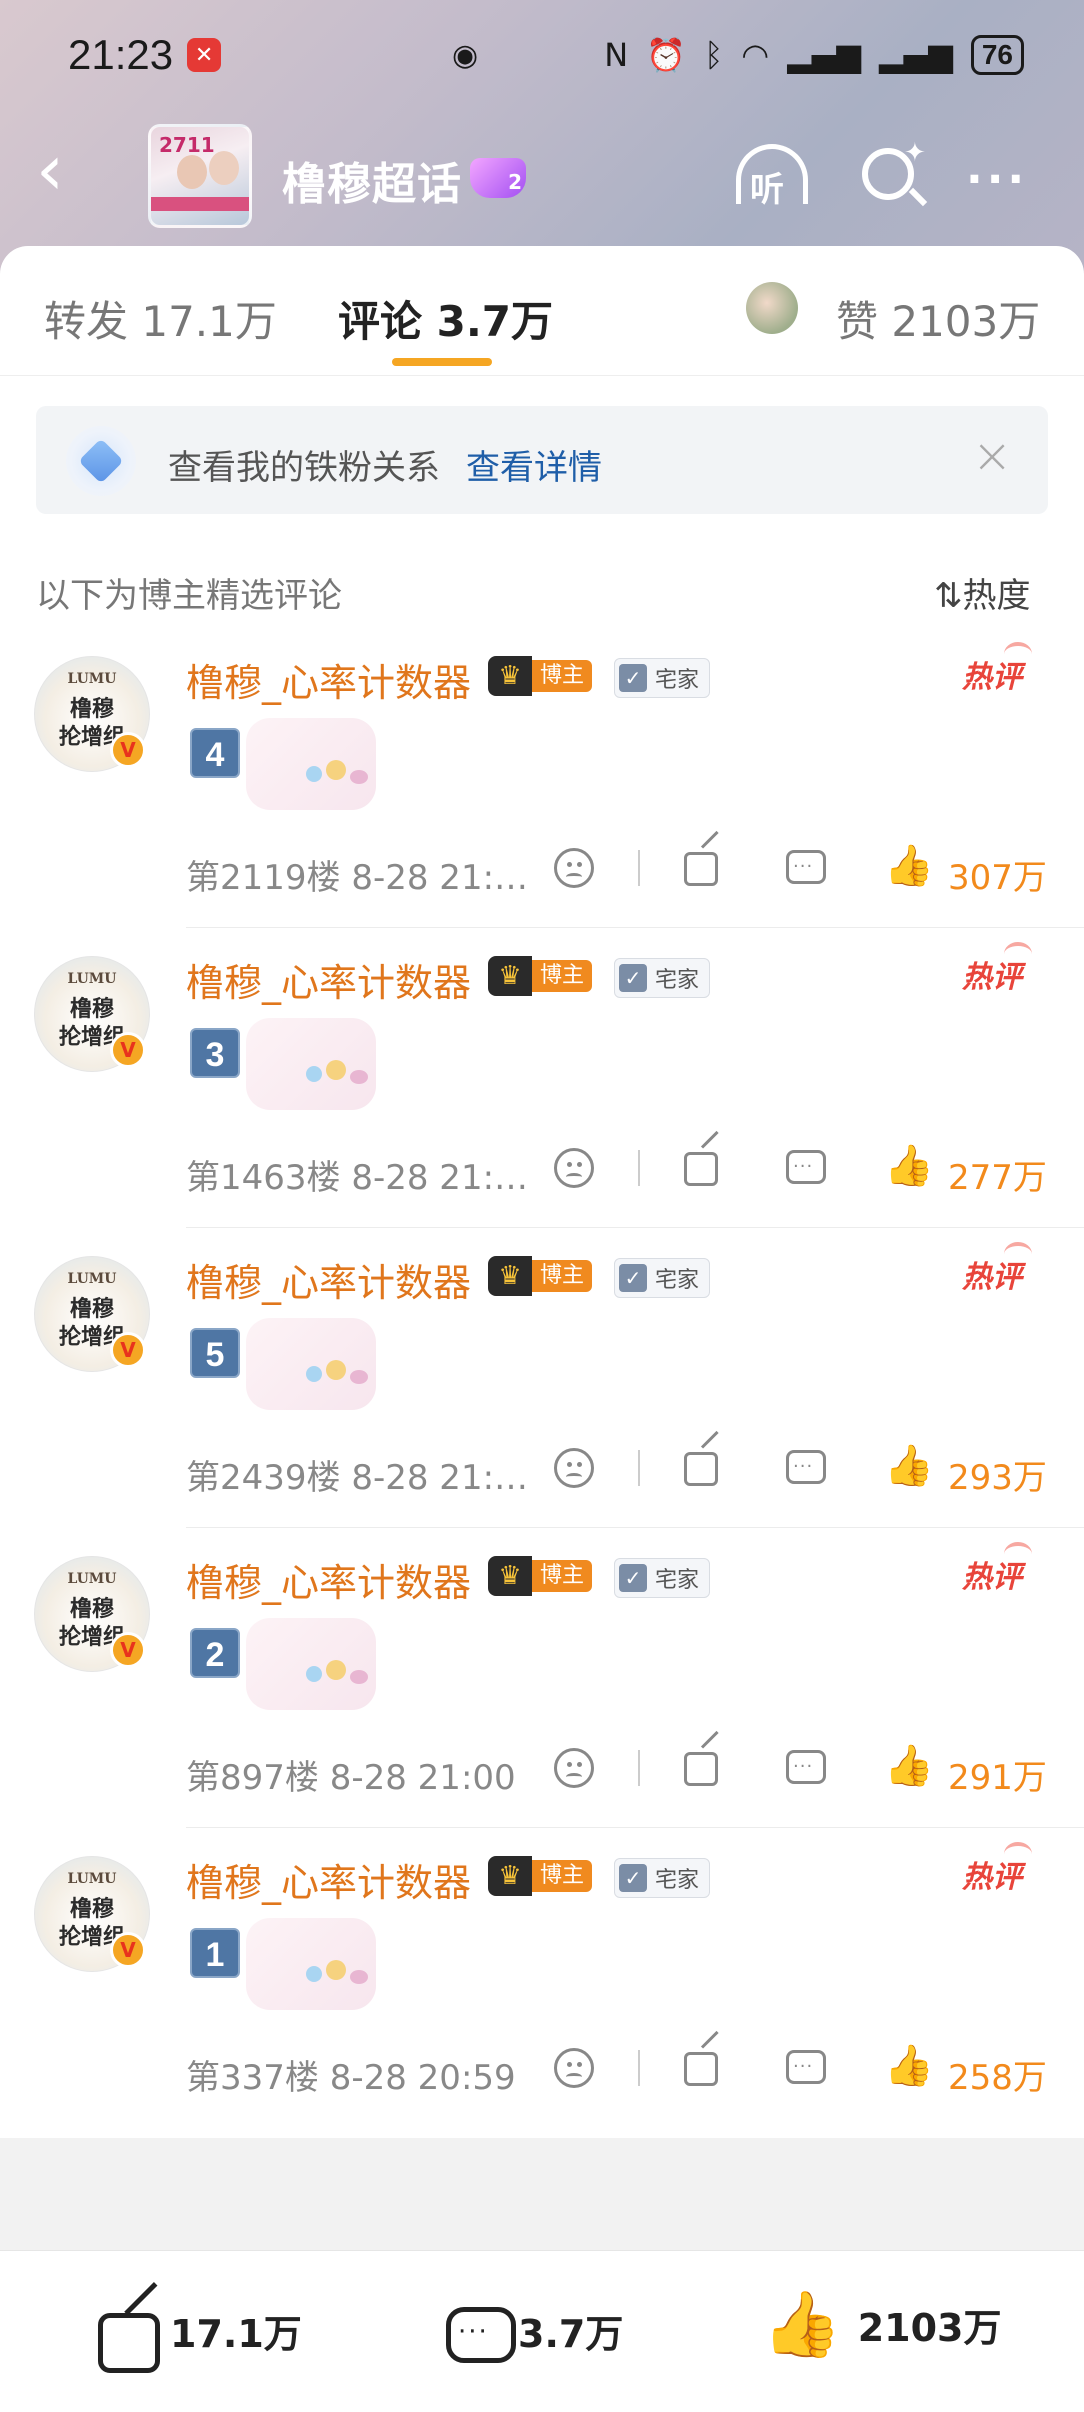 Image resolution: width=1084 pixels, height=2412 pixels. Describe the element at coordinates (992, 456) in the screenshot. I see `close-icon: ×` at that location.